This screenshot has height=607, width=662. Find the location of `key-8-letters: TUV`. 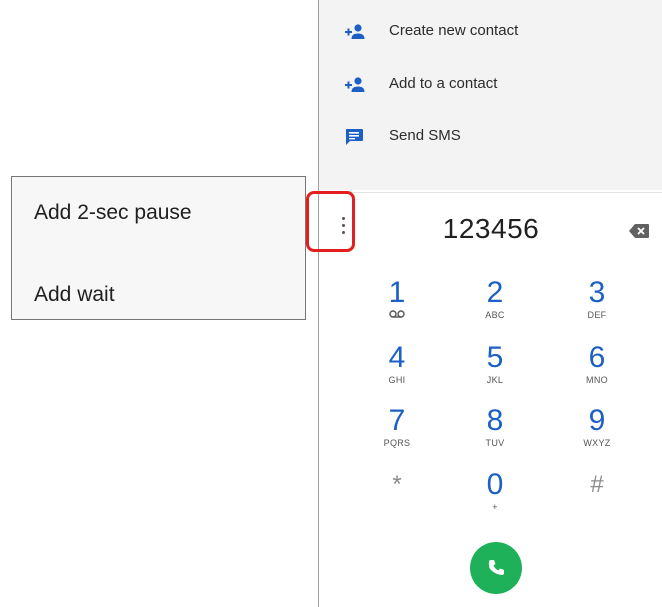

key-8-letters: TUV is located at coordinates (495, 443).